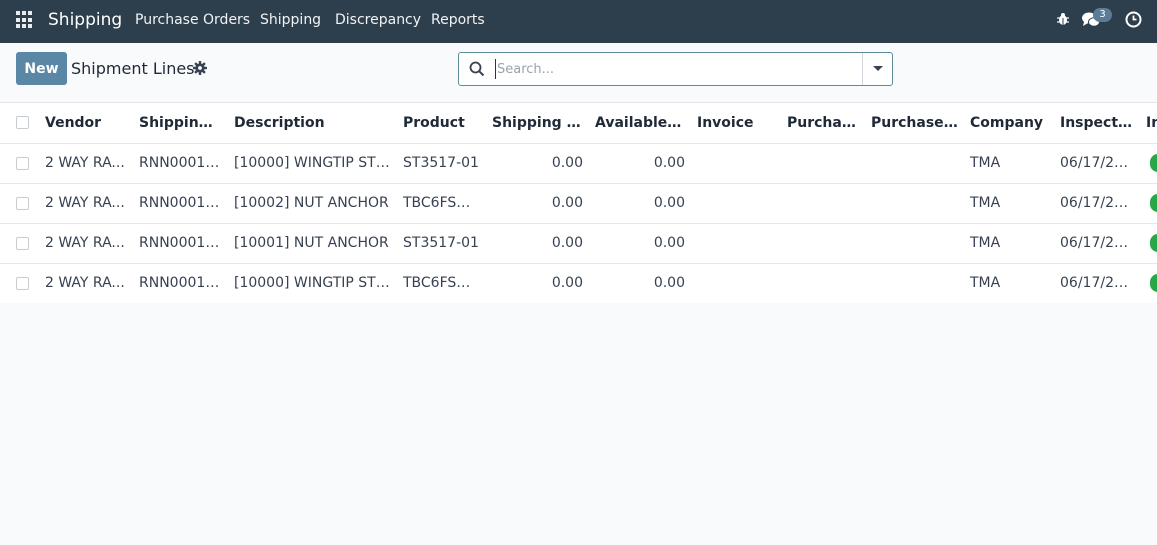 Image resolution: width=1157 pixels, height=545 pixels. I want to click on new-button: New, so click(41, 68).